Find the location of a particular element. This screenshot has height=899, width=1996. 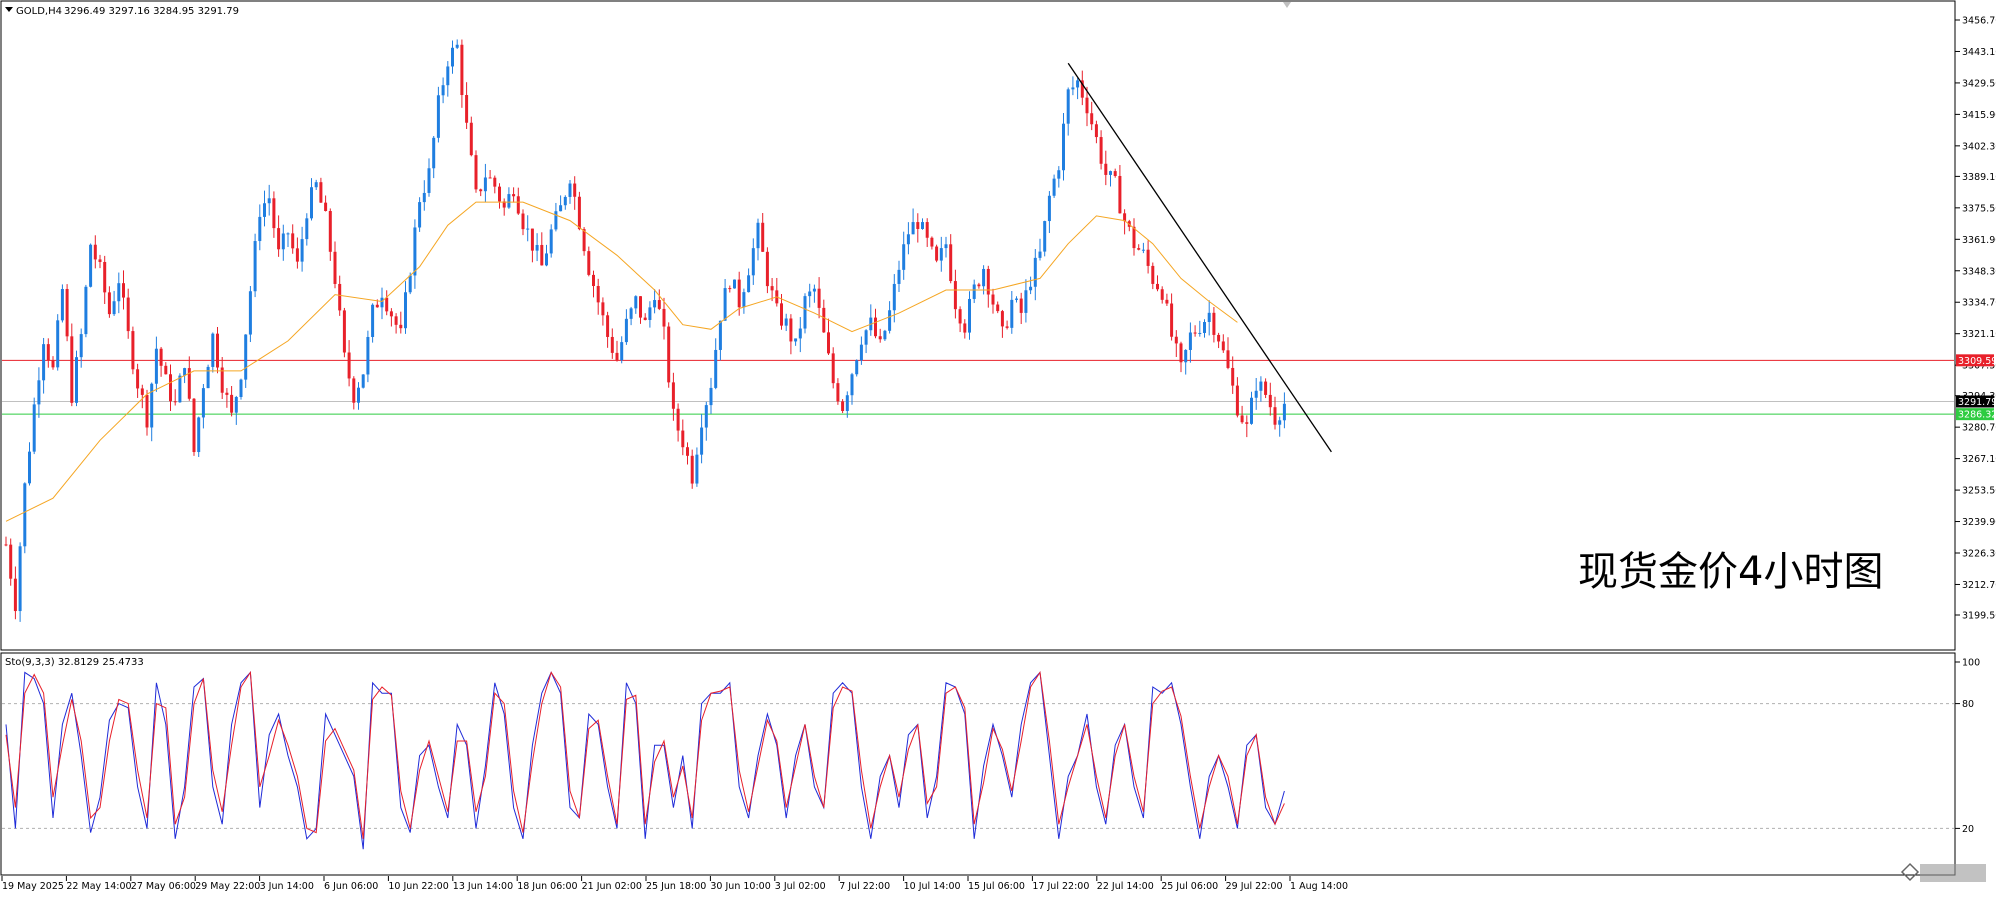

time-tick-label: 29 Jul 22:00 is located at coordinates (1254, 886).